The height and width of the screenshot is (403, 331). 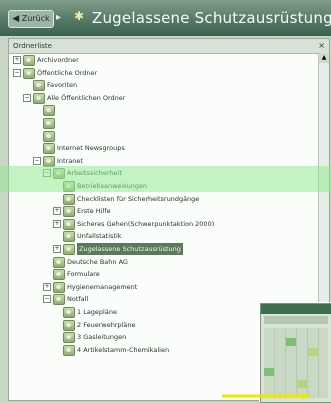 I want to click on tree-item-label: 1 Lagepläne, so click(x=97, y=312).